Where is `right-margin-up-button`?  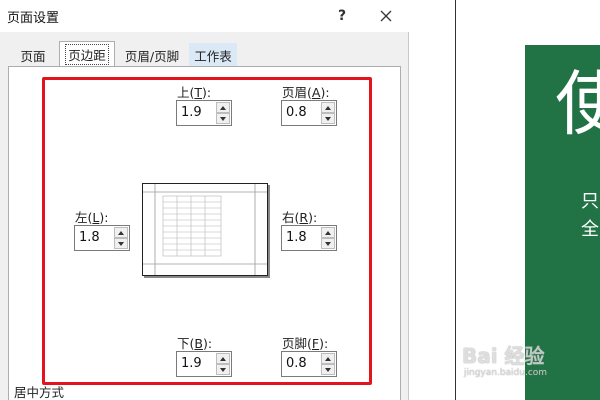
right-margin-up-button is located at coordinates (328, 232).